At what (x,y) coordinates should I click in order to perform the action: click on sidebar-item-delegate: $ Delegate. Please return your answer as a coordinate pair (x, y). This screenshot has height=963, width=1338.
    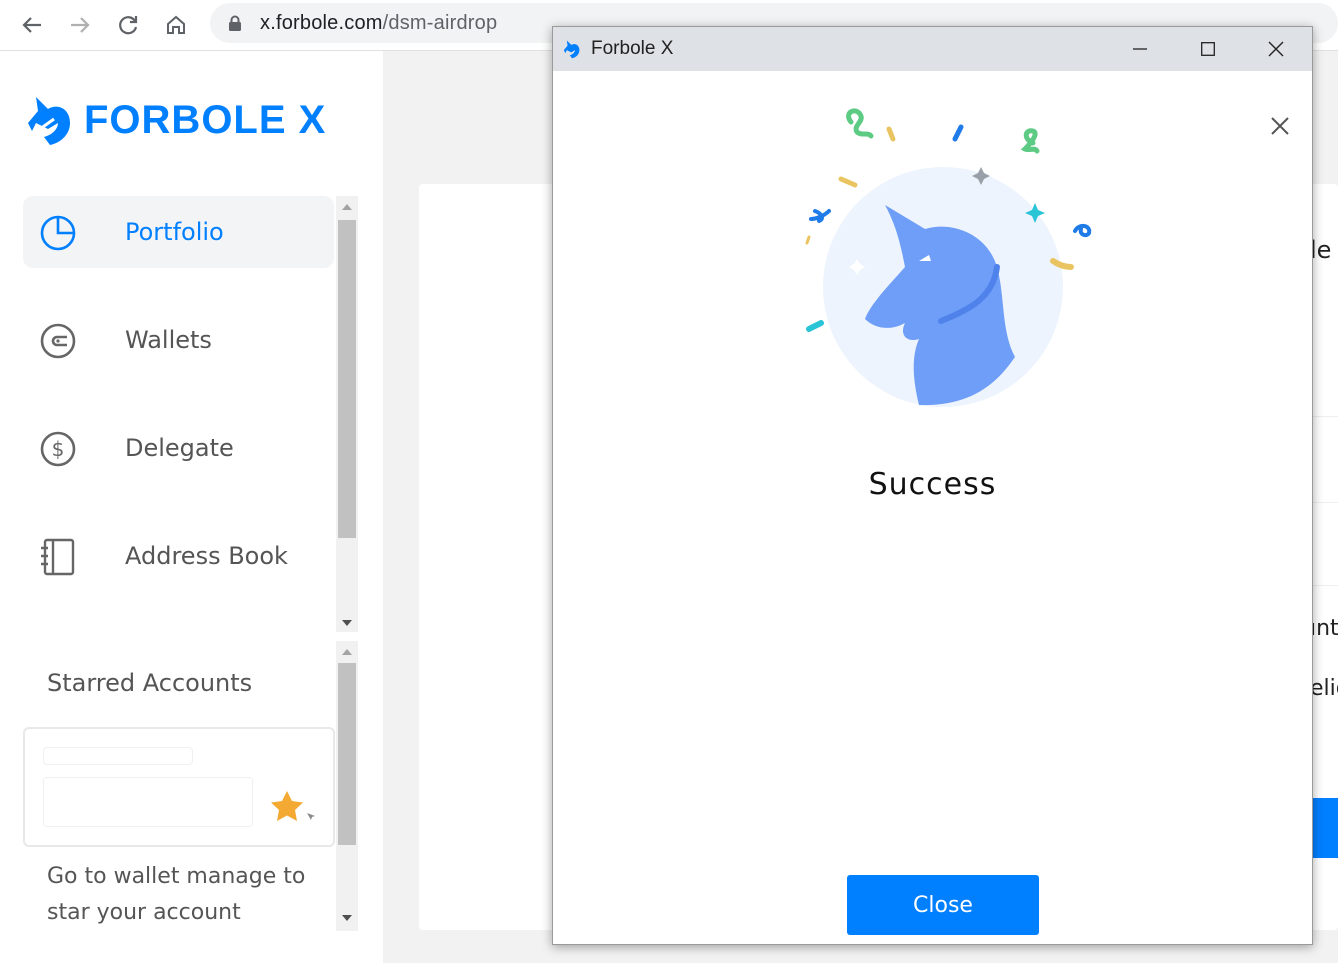
    Looking at the image, I should click on (178, 448).